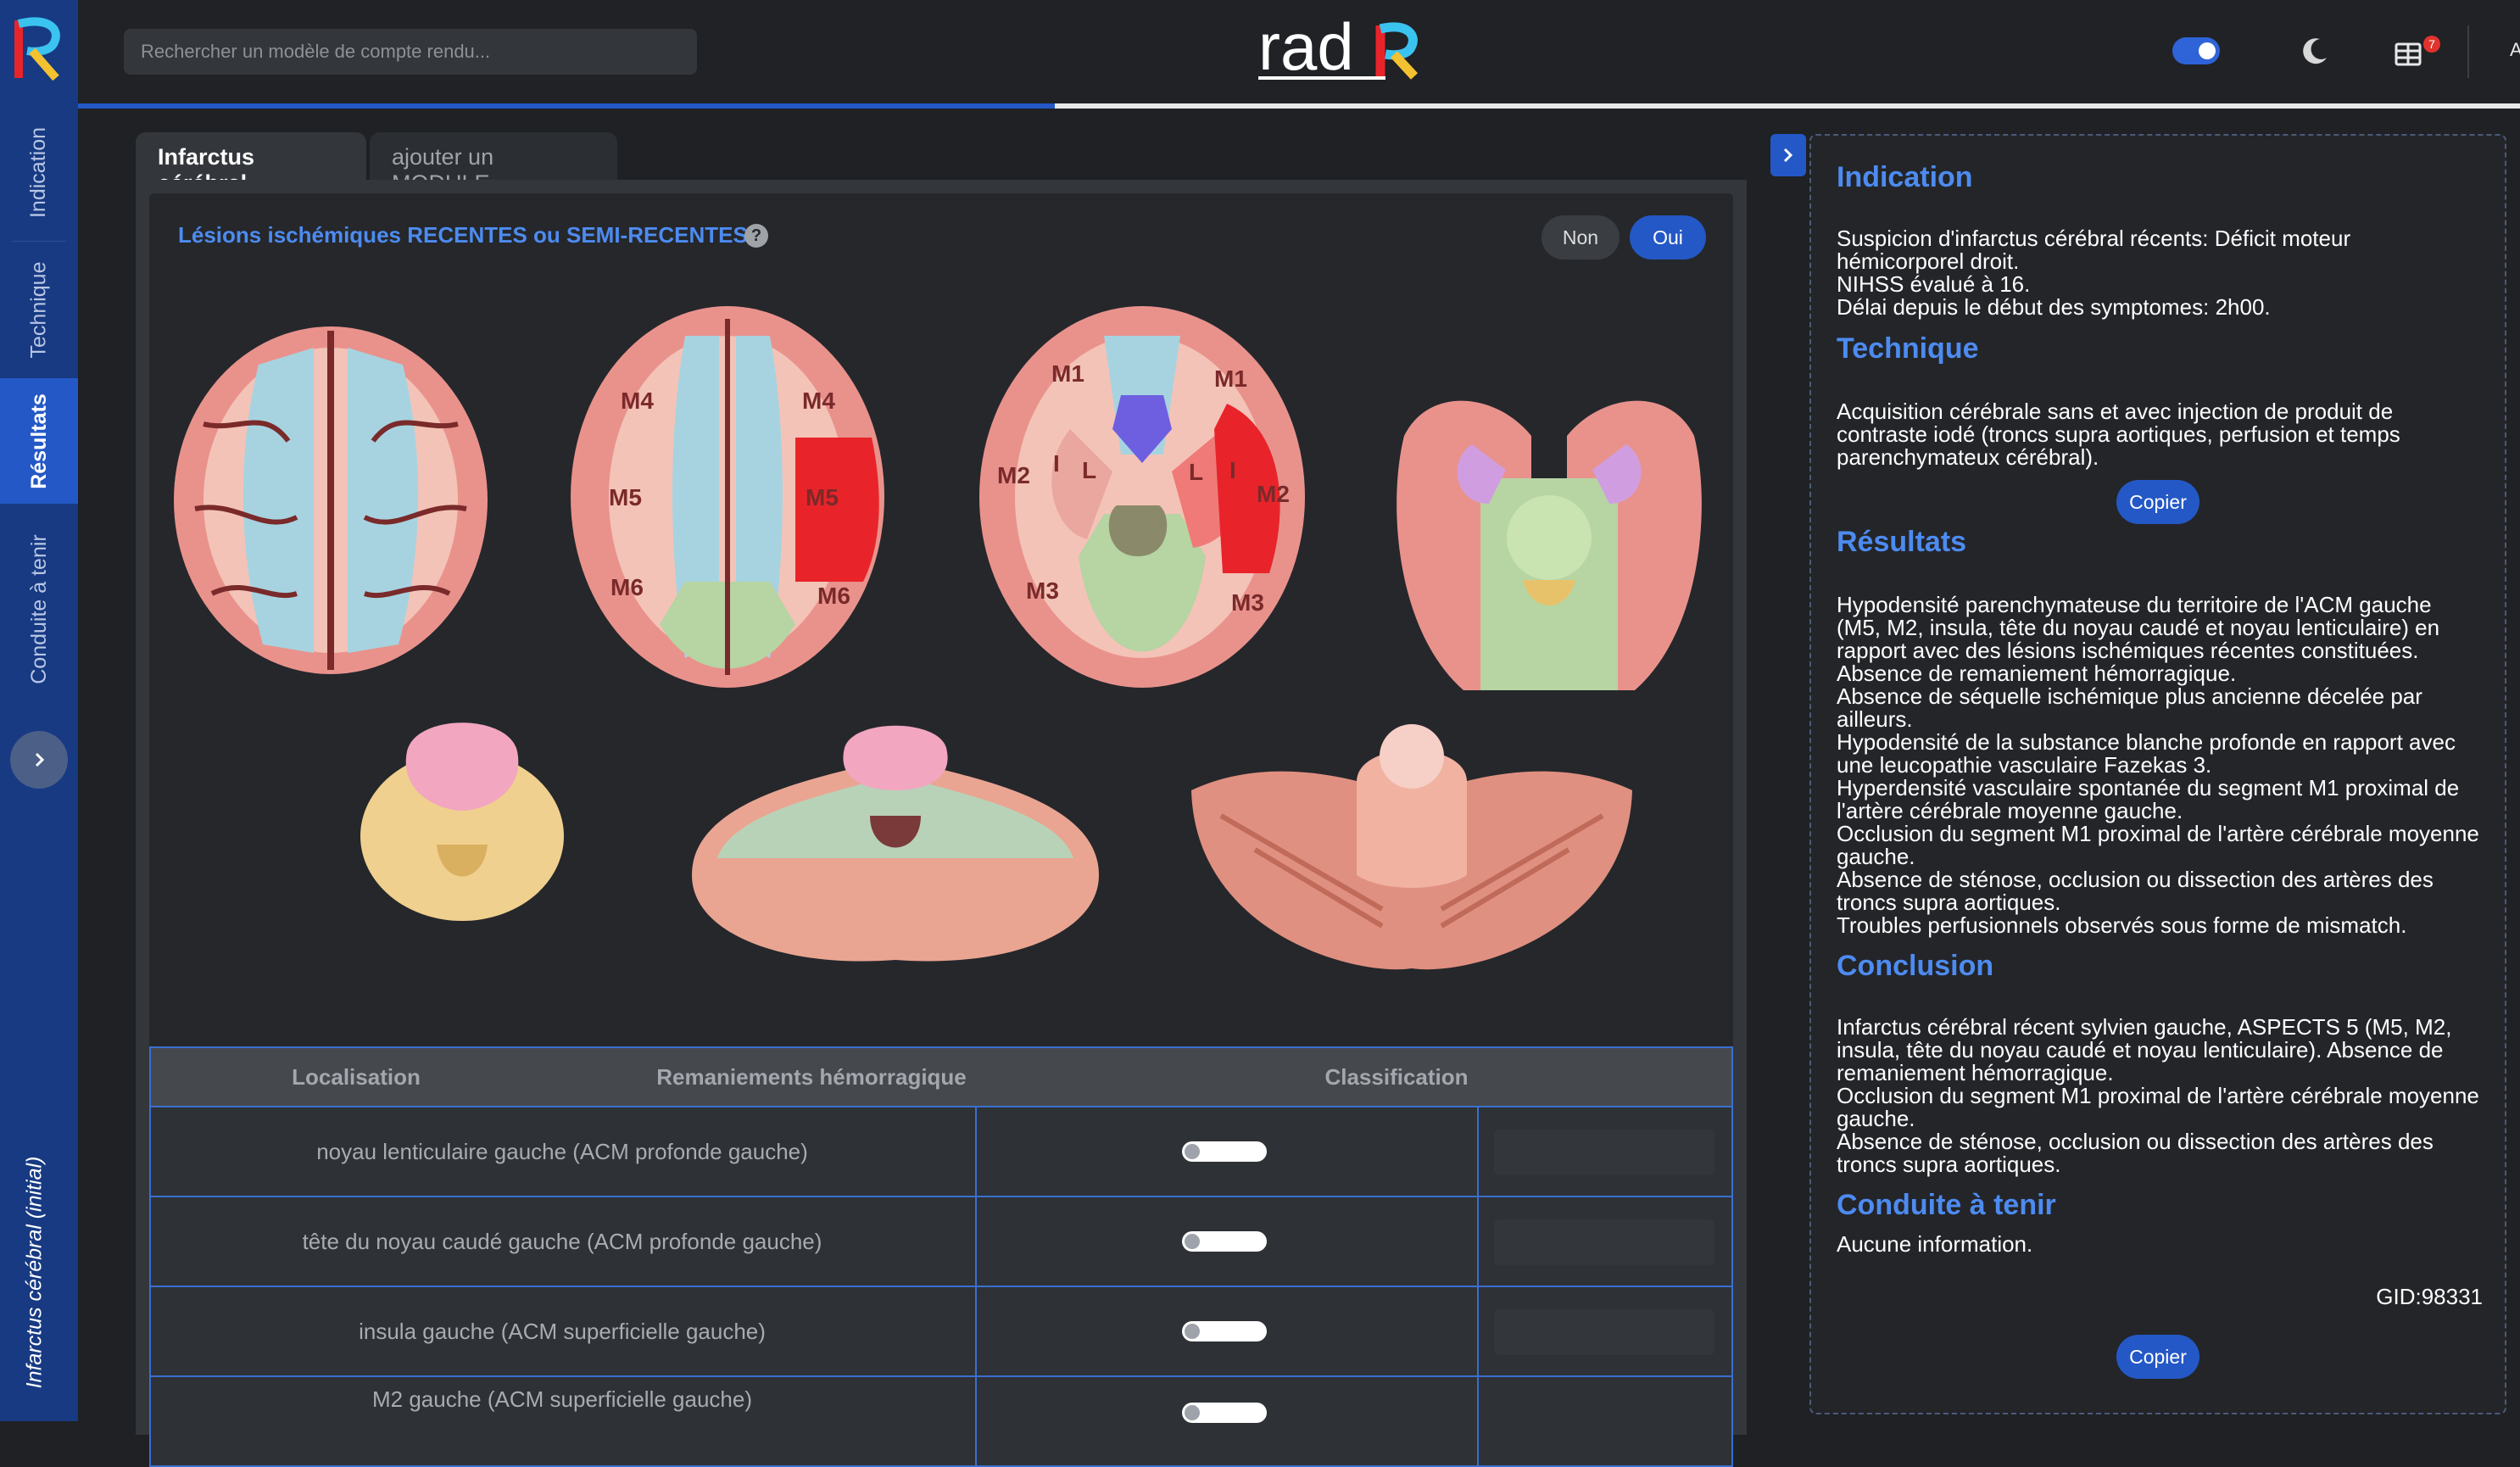 The height and width of the screenshot is (1467, 2520). Describe the element at coordinates (833, 596) in the screenshot. I see `label-m6-left: M6` at that location.